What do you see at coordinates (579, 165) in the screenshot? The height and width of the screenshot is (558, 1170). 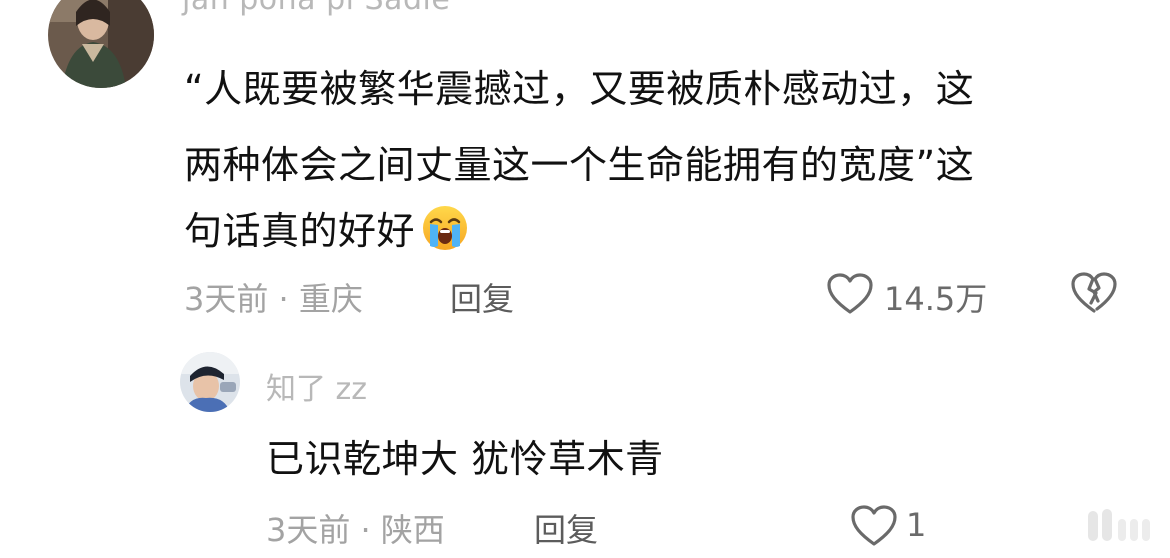 I see `comment-text-line-2: 两种体会之间丈量这一个生命能拥有的宽度”这` at bounding box center [579, 165].